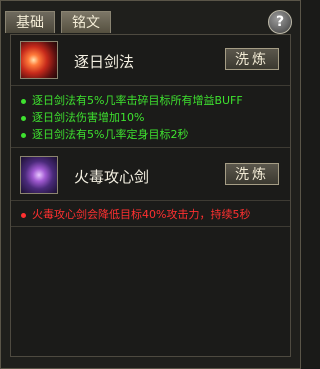  I want to click on skill-effect: 逐日剑法伤害增加10%, so click(82, 117).